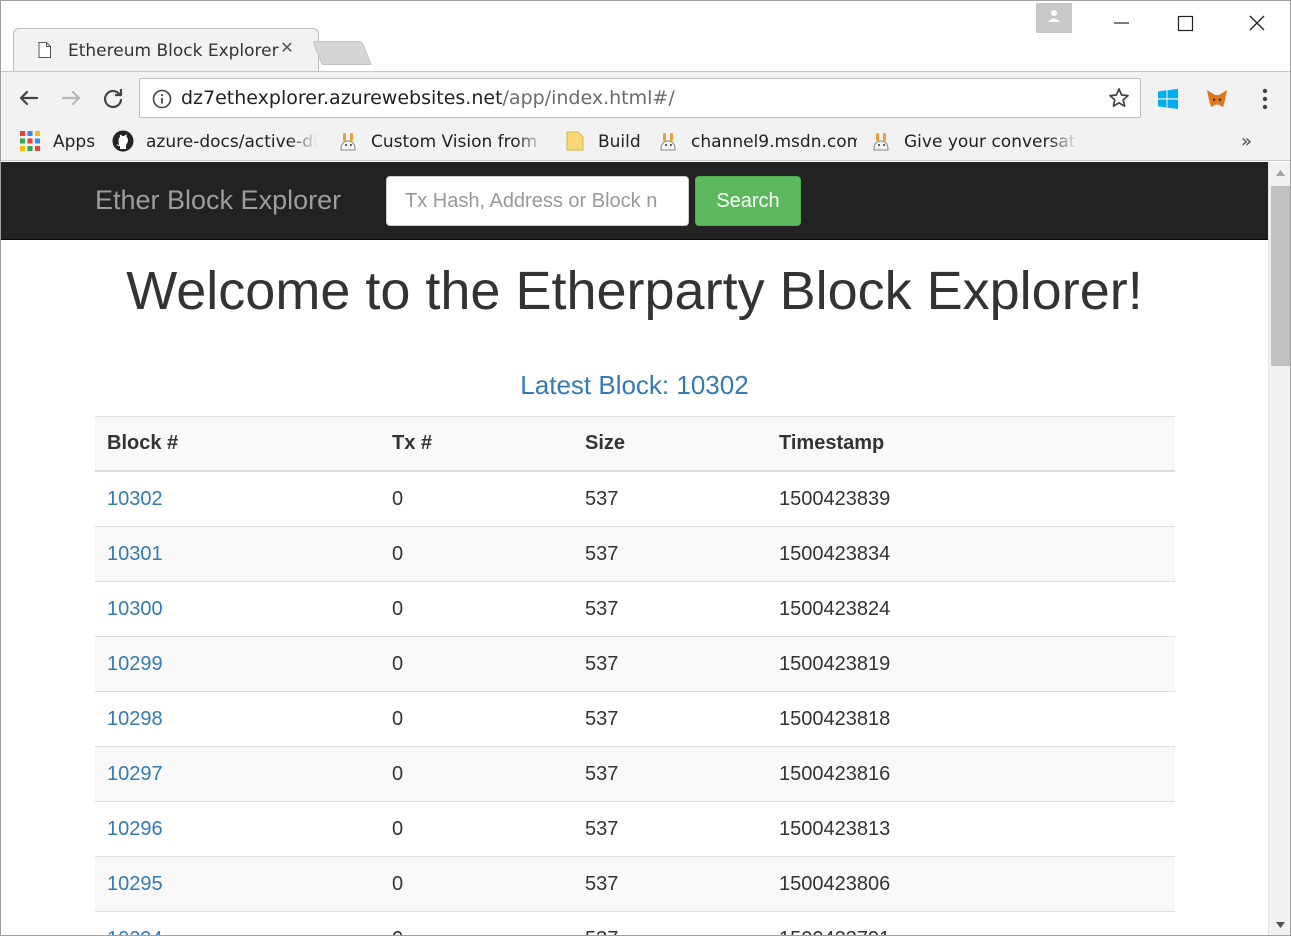 Image resolution: width=1291 pixels, height=936 pixels. Describe the element at coordinates (287, 49) in the screenshot. I see `close-tab-icon: ✕` at that location.